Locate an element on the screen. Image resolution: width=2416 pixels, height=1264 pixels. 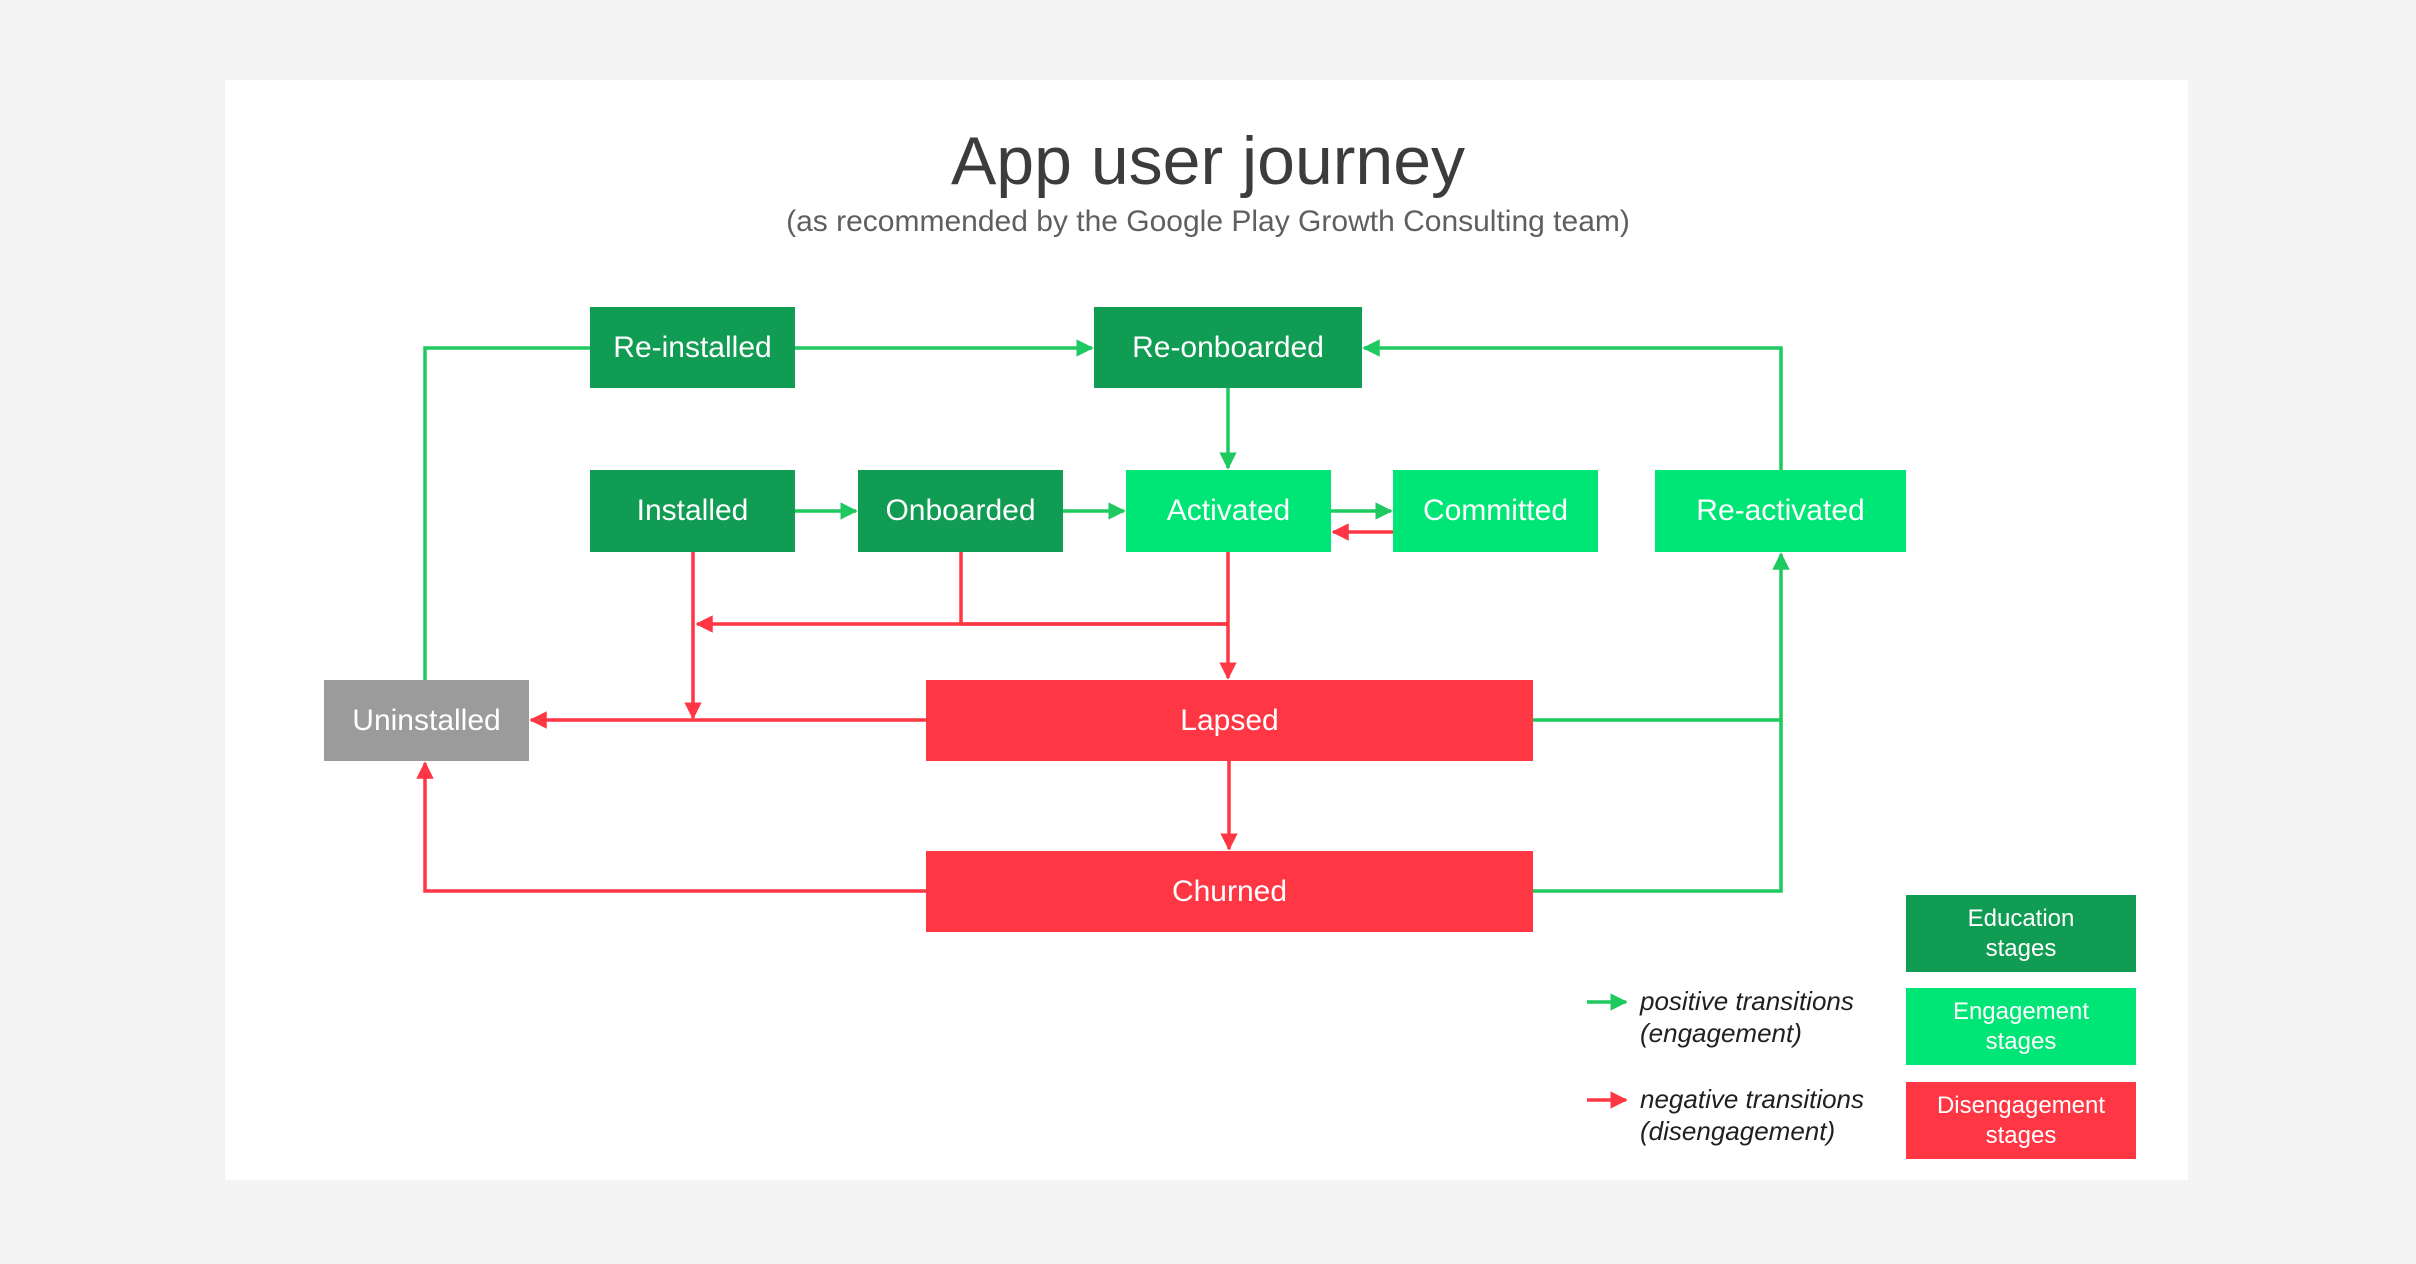
node-activated: Activated is located at coordinates (1228, 511).